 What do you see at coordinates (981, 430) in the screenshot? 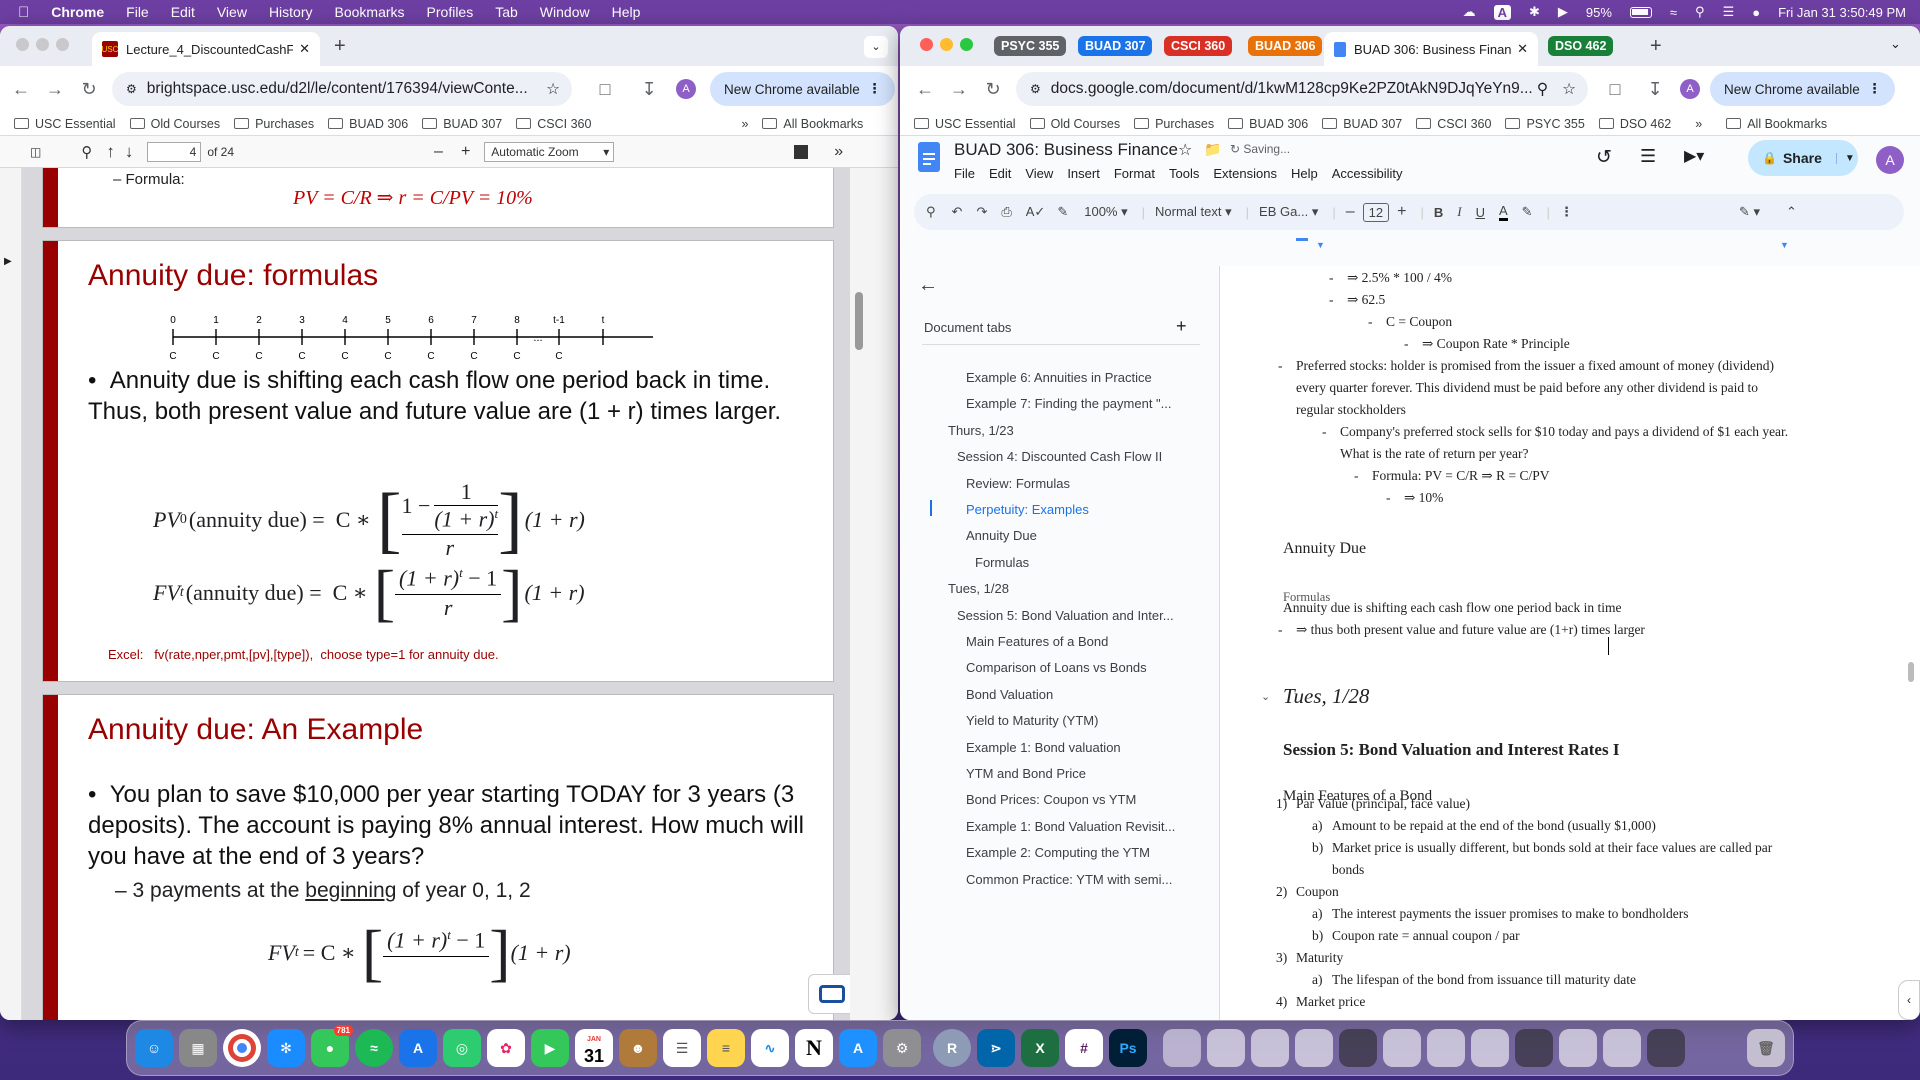
I see `outline-item: Thurs, 1/23` at bounding box center [981, 430].